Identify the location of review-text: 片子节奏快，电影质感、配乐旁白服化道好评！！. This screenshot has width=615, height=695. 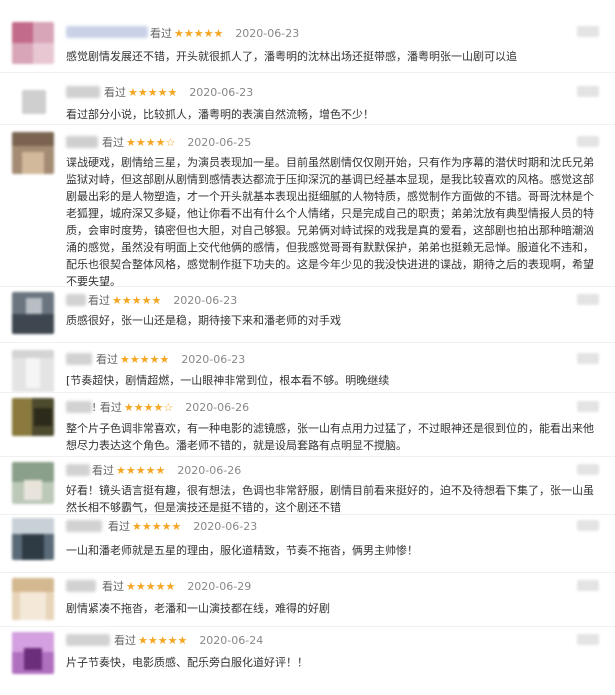
(187, 662).